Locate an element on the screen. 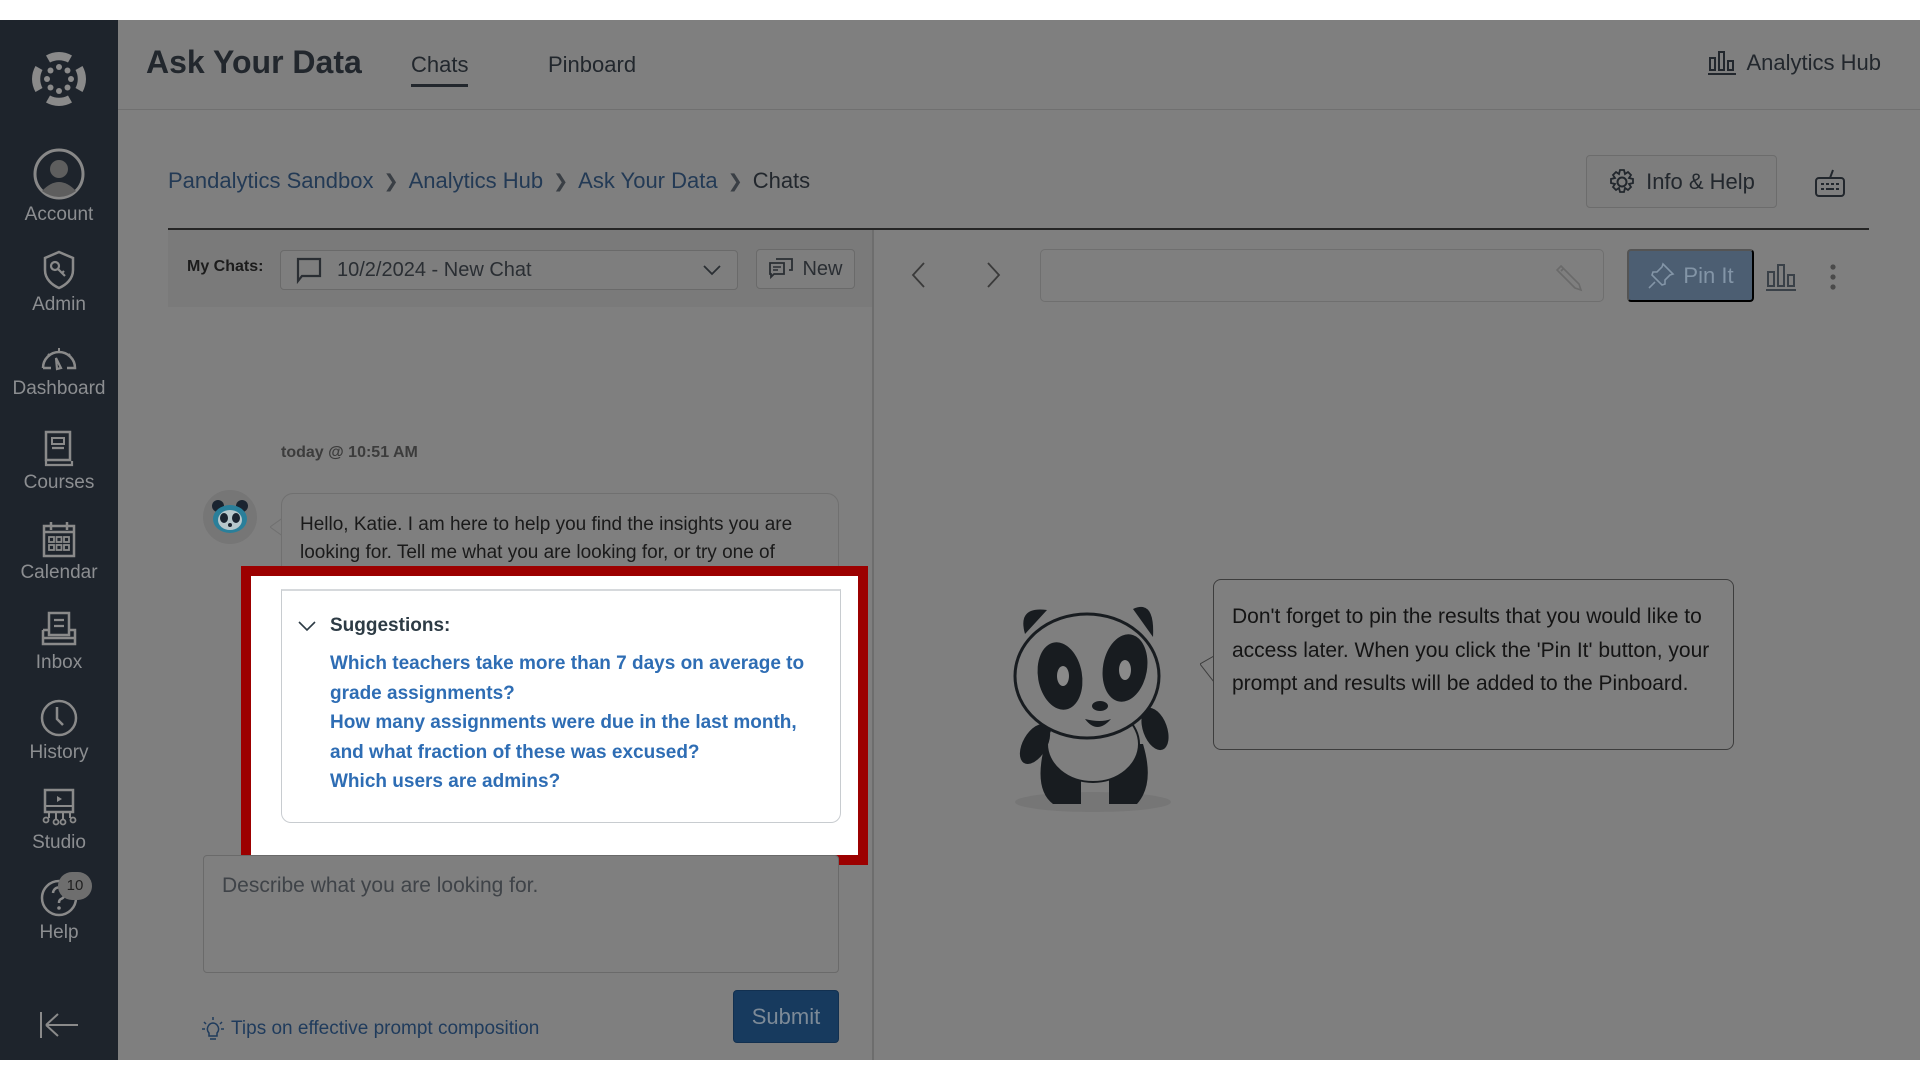 This screenshot has height=1080, width=1920. tips-link: Tips on effective prompt composition is located at coordinates (370, 1029).